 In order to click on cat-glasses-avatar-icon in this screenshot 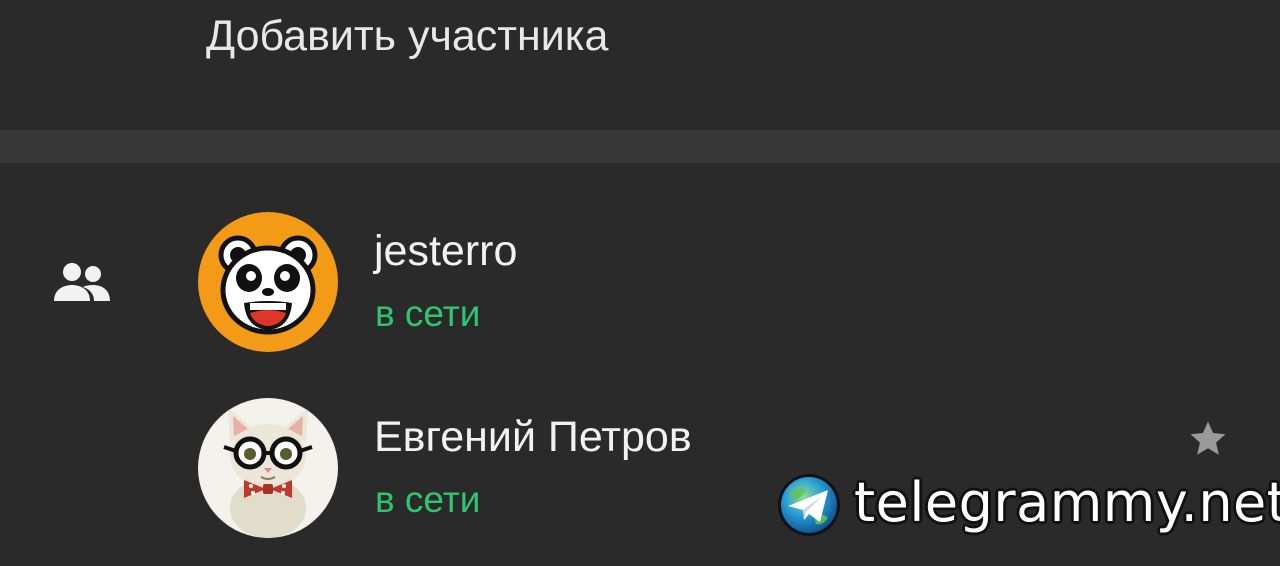, I will do `click(268, 468)`.